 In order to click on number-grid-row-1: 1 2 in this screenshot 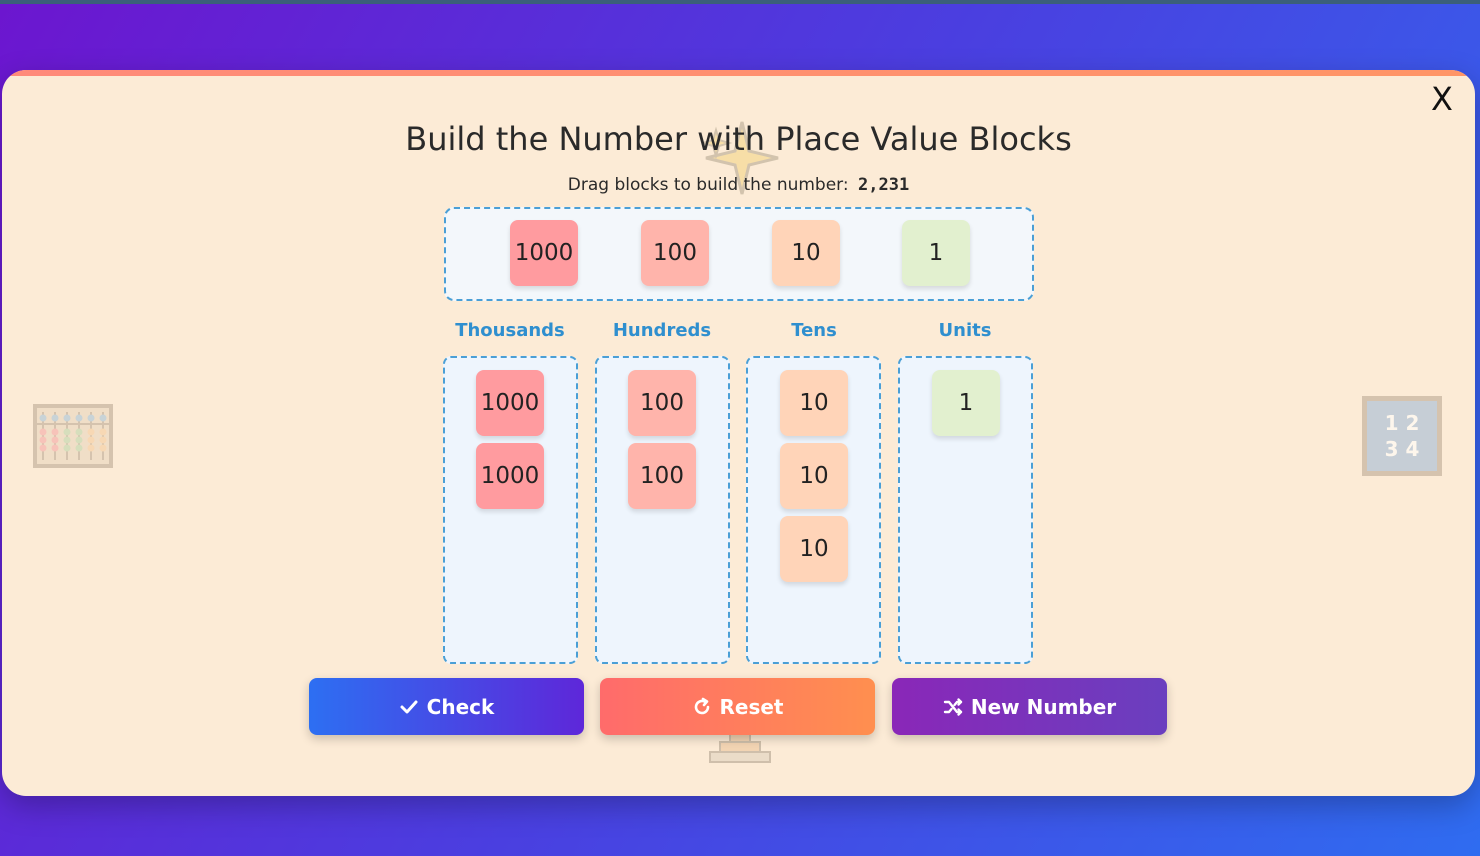, I will do `click(1402, 423)`.